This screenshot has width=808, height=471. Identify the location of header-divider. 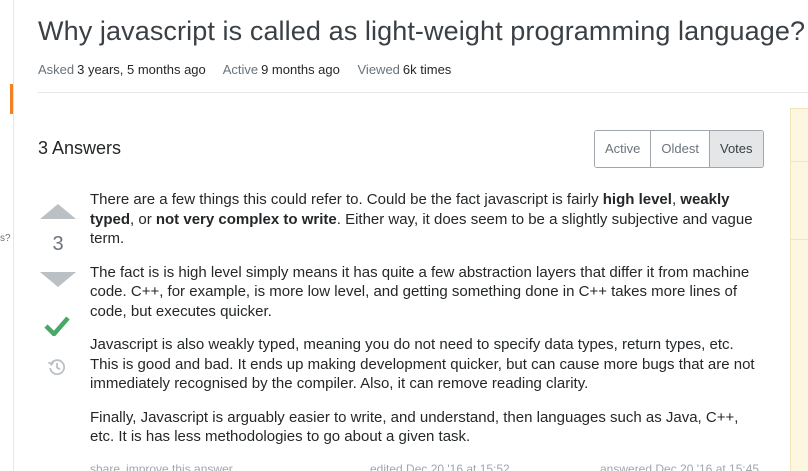
(423, 92).